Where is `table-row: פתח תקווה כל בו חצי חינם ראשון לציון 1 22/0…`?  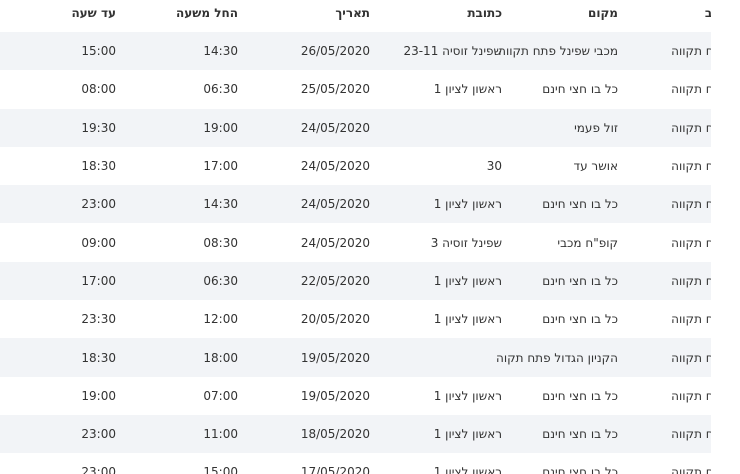
table-row: פתח תקווה כל בו חצי חינם ראשון לציון 1 22/0… is located at coordinates (355, 281).